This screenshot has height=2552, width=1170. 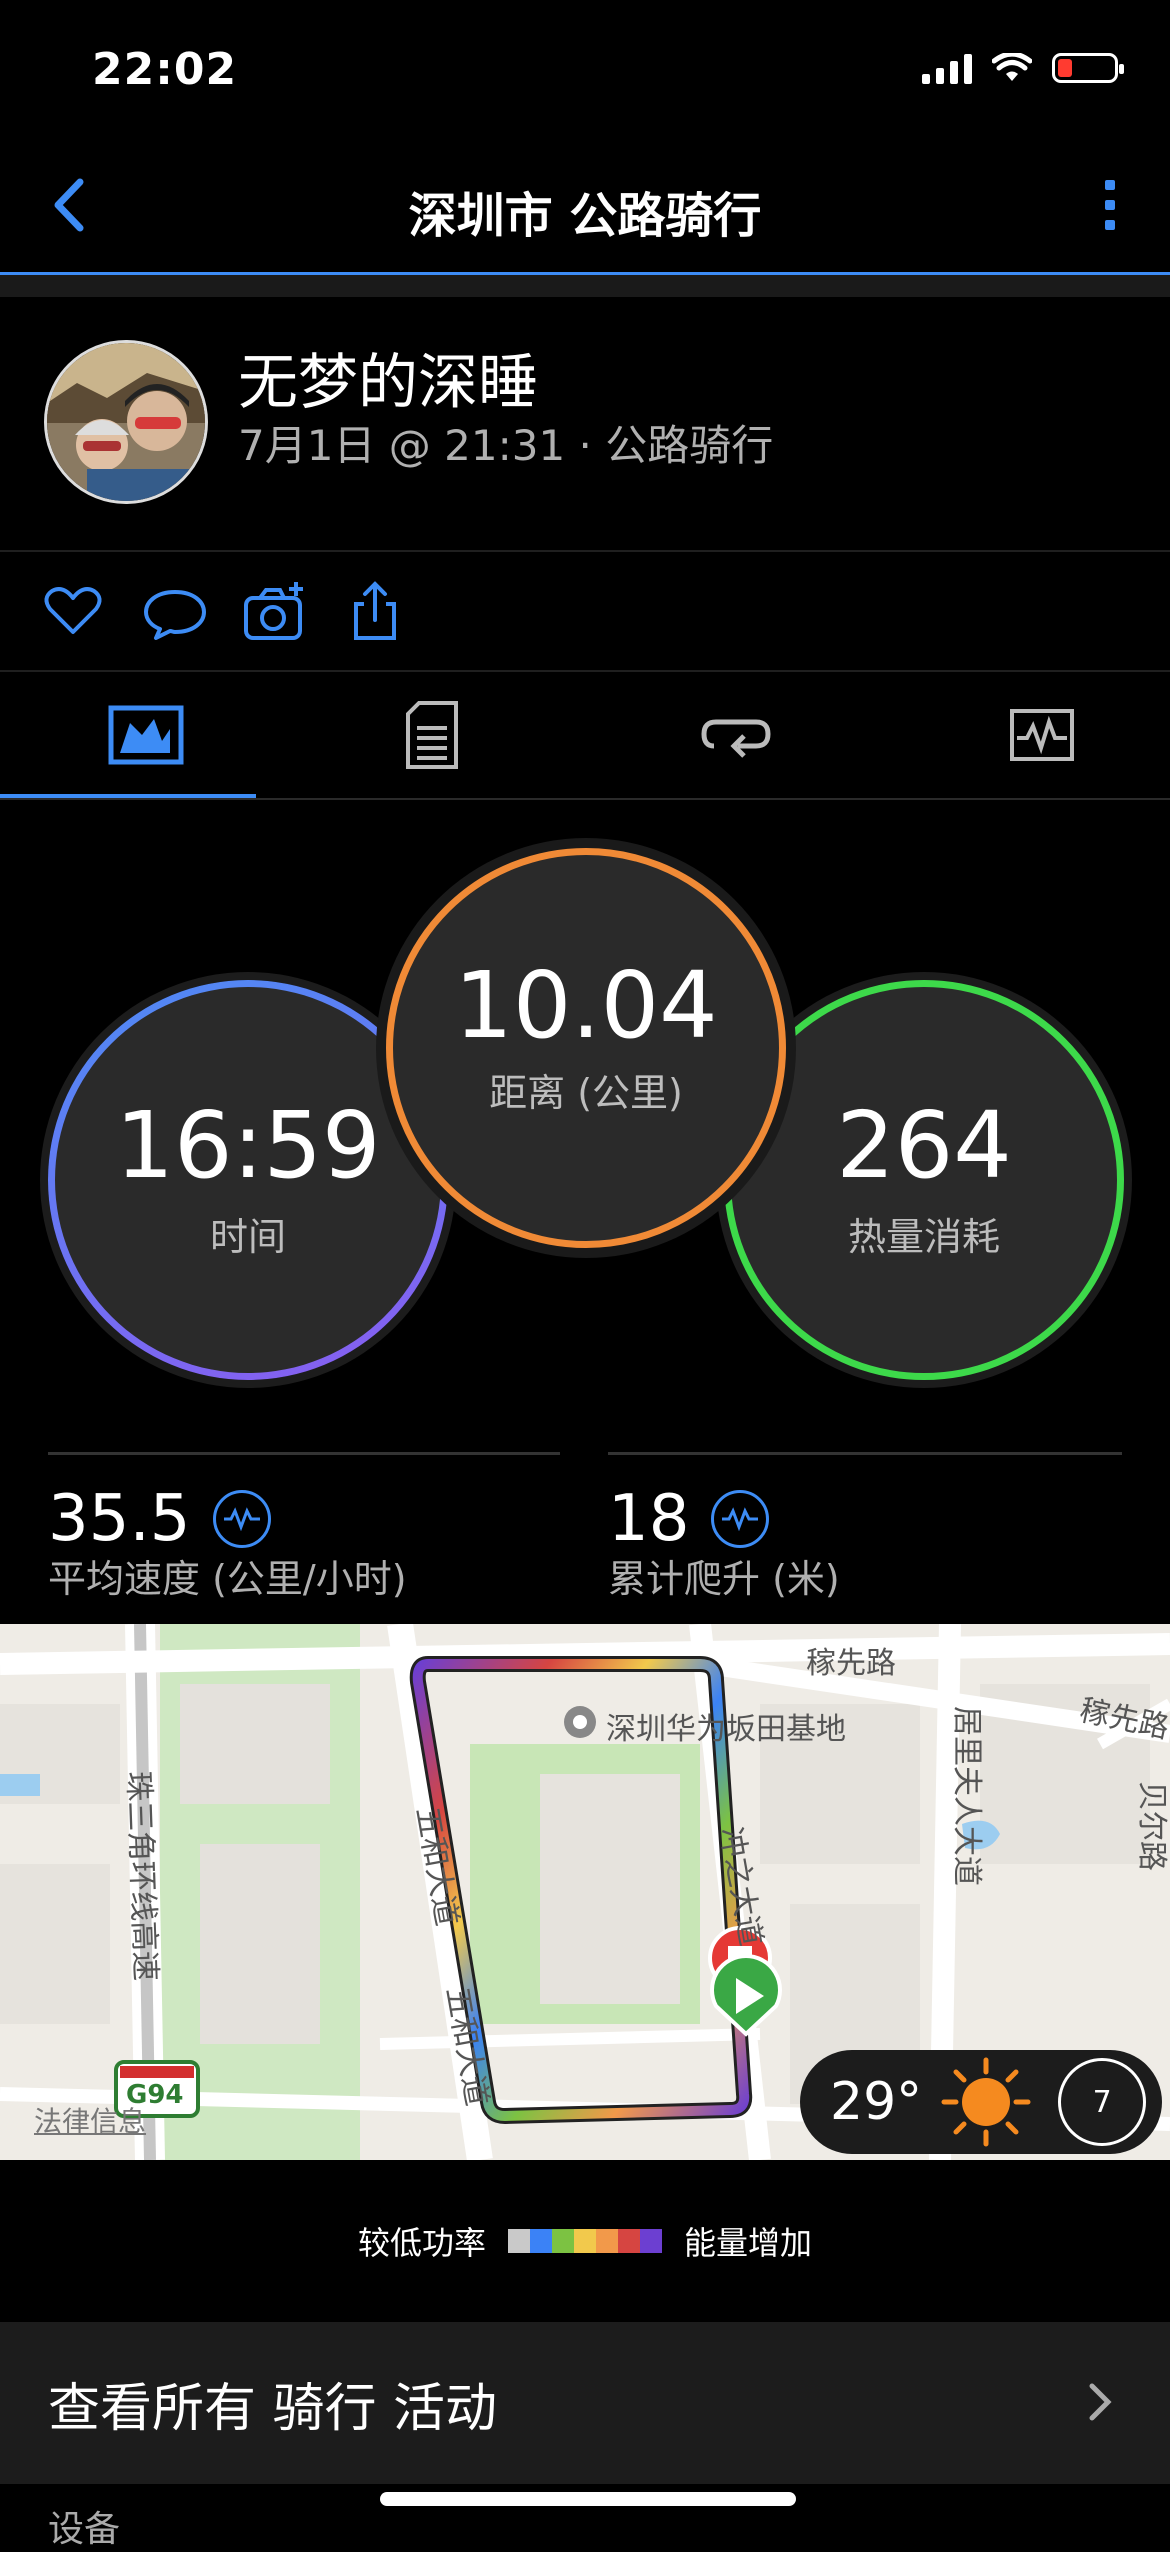 I want to click on like-button, so click(x=73, y=611).